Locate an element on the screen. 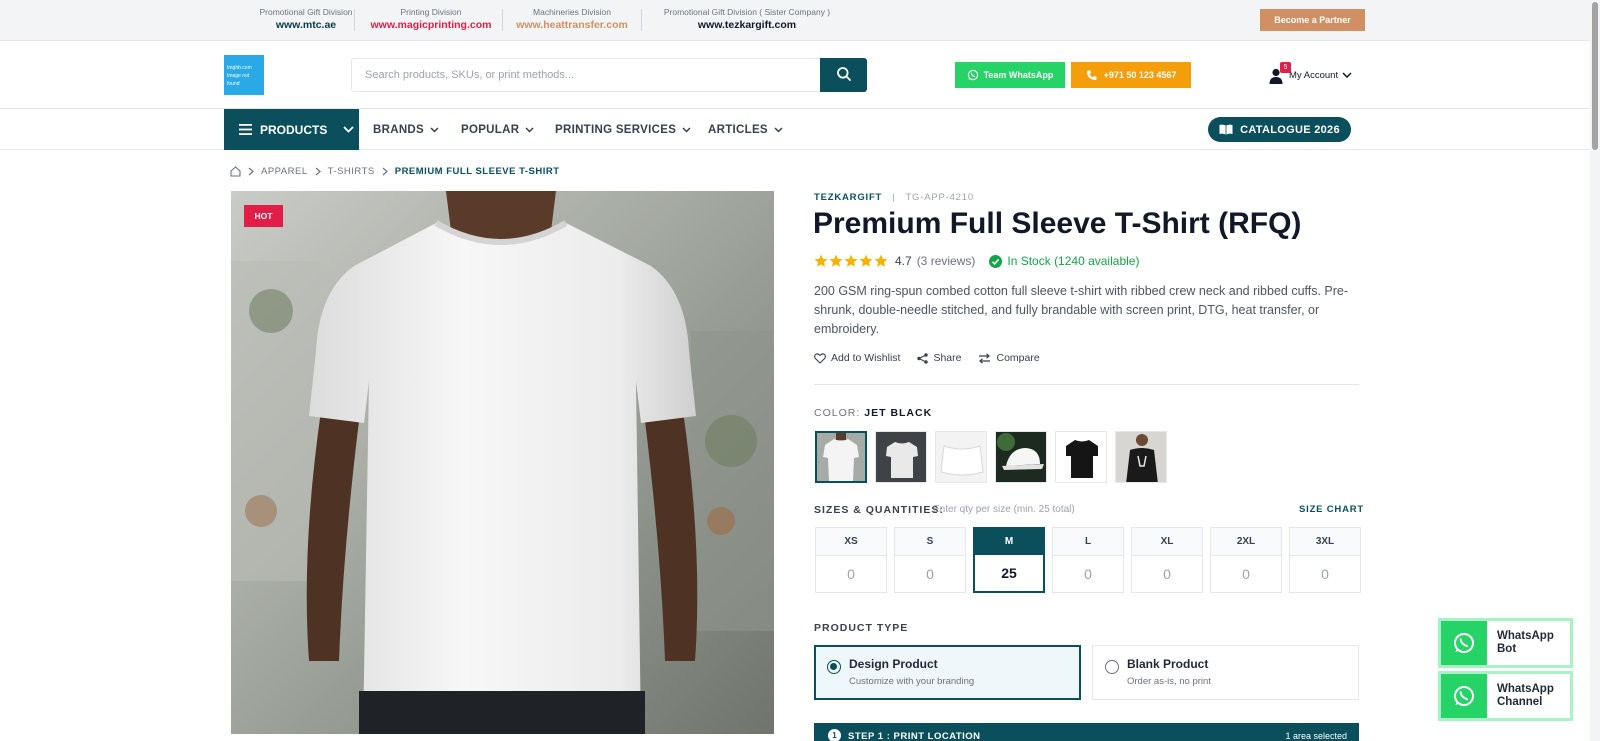 The height and width of the screenshot is (741, 1600). size-label: S is located at coordinates (930, 542).